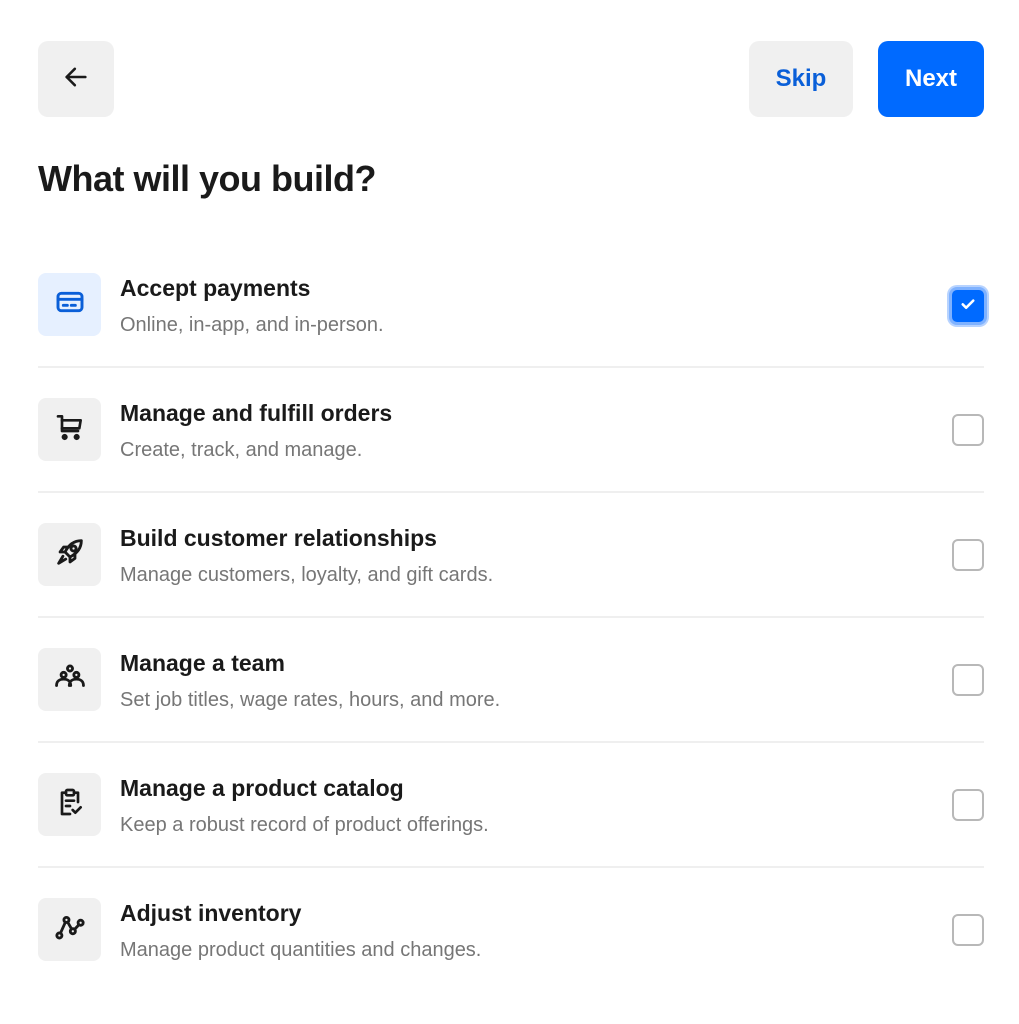  What do you see at coordinates (215, 288) in the screenshot?
I see `option-title: Accept payments` at bounding box center [215, 288].